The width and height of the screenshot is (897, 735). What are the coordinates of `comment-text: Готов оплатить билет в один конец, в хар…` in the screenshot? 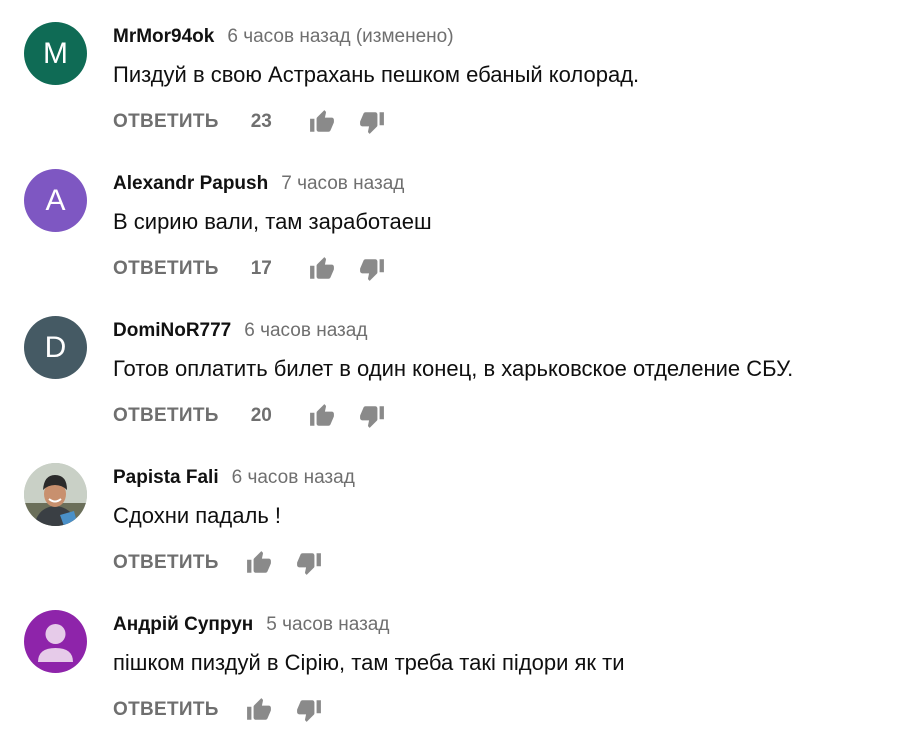 It's located at (453, 368).